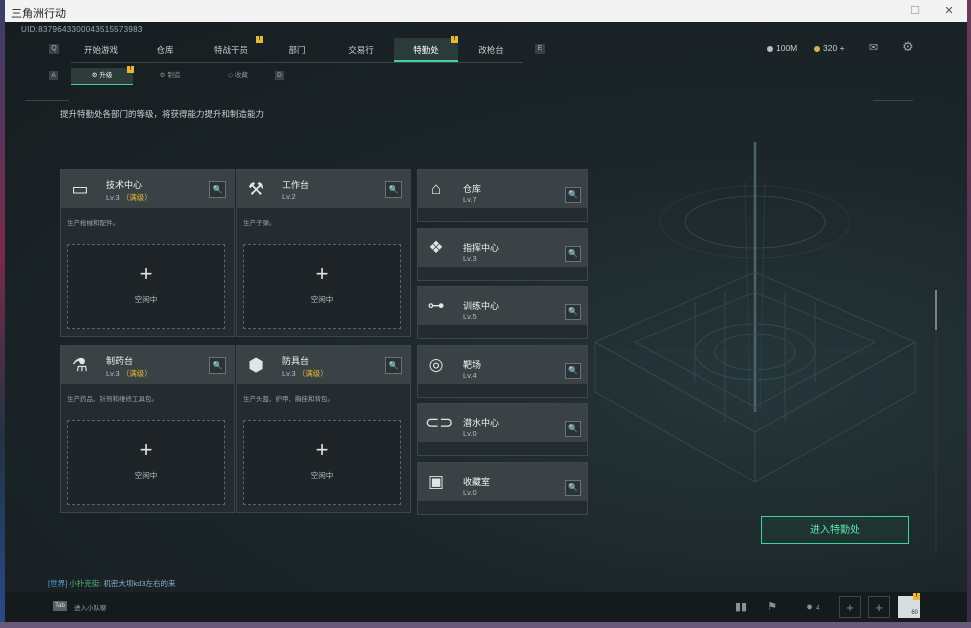 This screenshot has height=628, width=971. What do you see at coordinates (949, 11) in the screenshot?
I see `close-button: ✕` at bounding box center [949, 11].